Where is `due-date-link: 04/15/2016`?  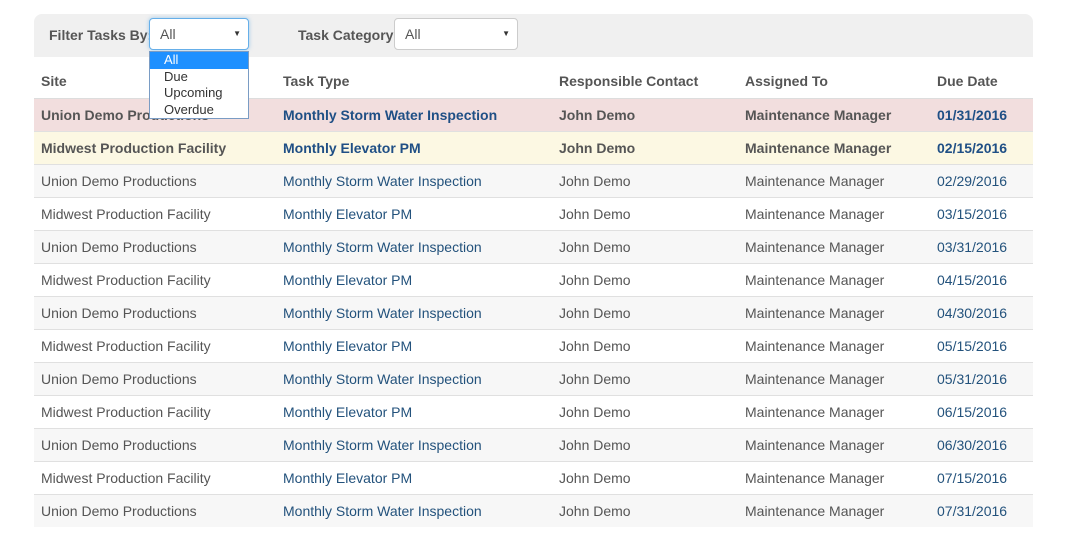 due-date-link: 04/15/2016 is located at coordinates (981, 280).